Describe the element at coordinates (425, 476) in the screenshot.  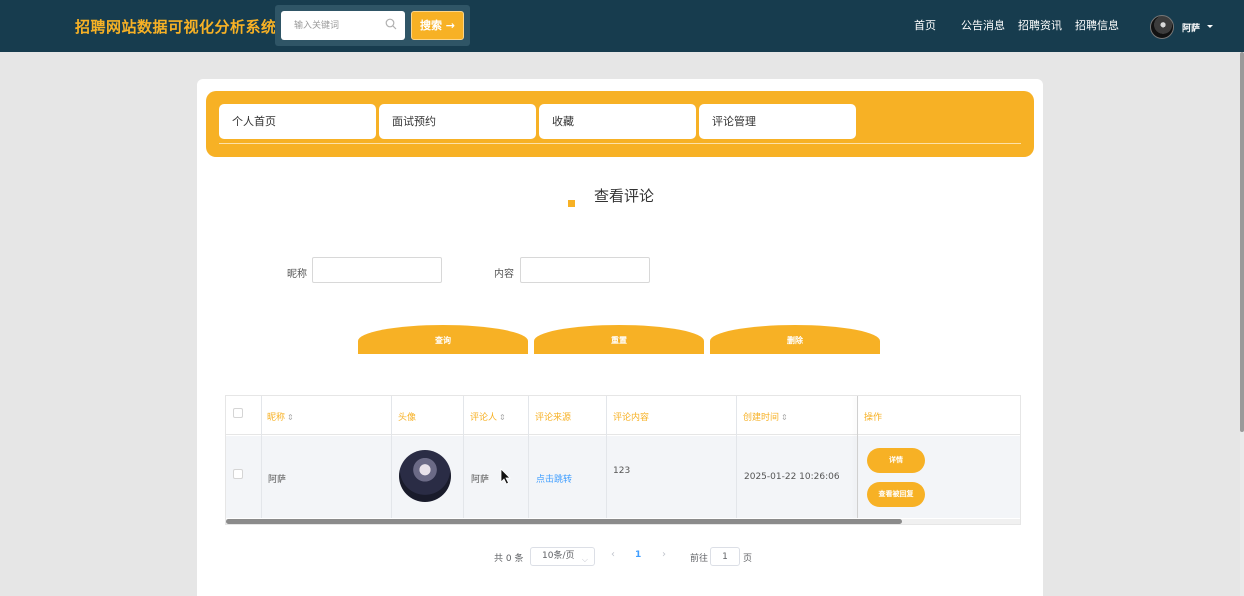
I see `comment-avatar-image` at that location.